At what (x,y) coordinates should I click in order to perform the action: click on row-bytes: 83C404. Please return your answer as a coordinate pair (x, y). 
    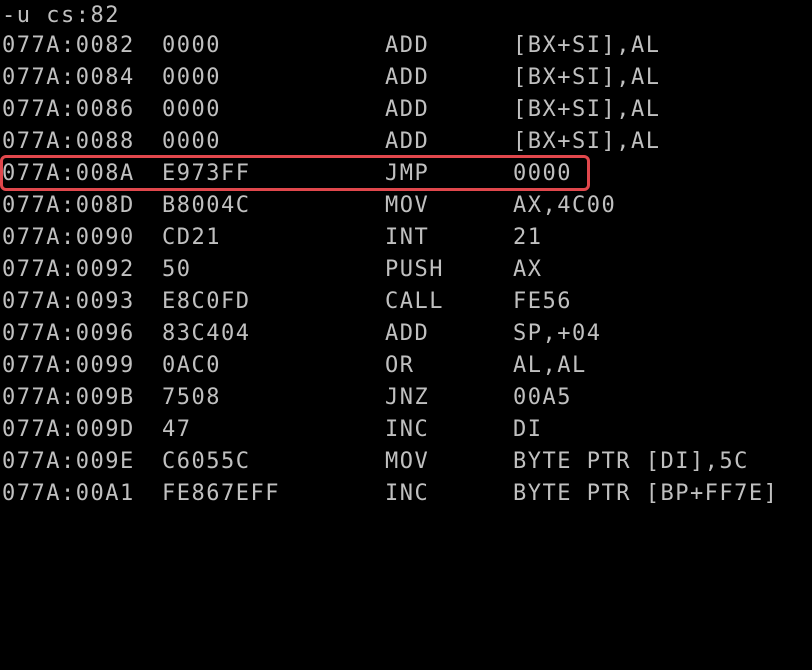
    Looking at the image, I should click on (206, 333).